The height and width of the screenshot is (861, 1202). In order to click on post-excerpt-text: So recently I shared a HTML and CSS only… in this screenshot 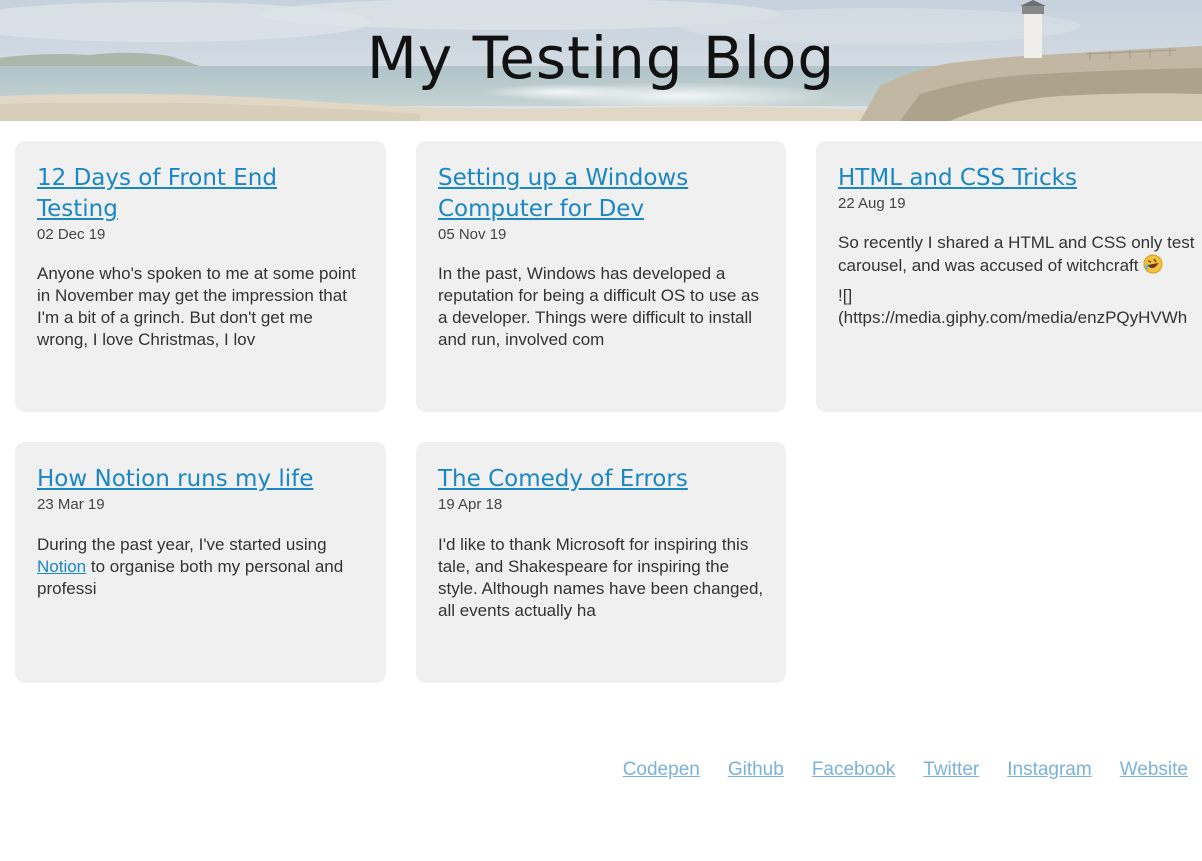, I will do `click(1016, 254)`.